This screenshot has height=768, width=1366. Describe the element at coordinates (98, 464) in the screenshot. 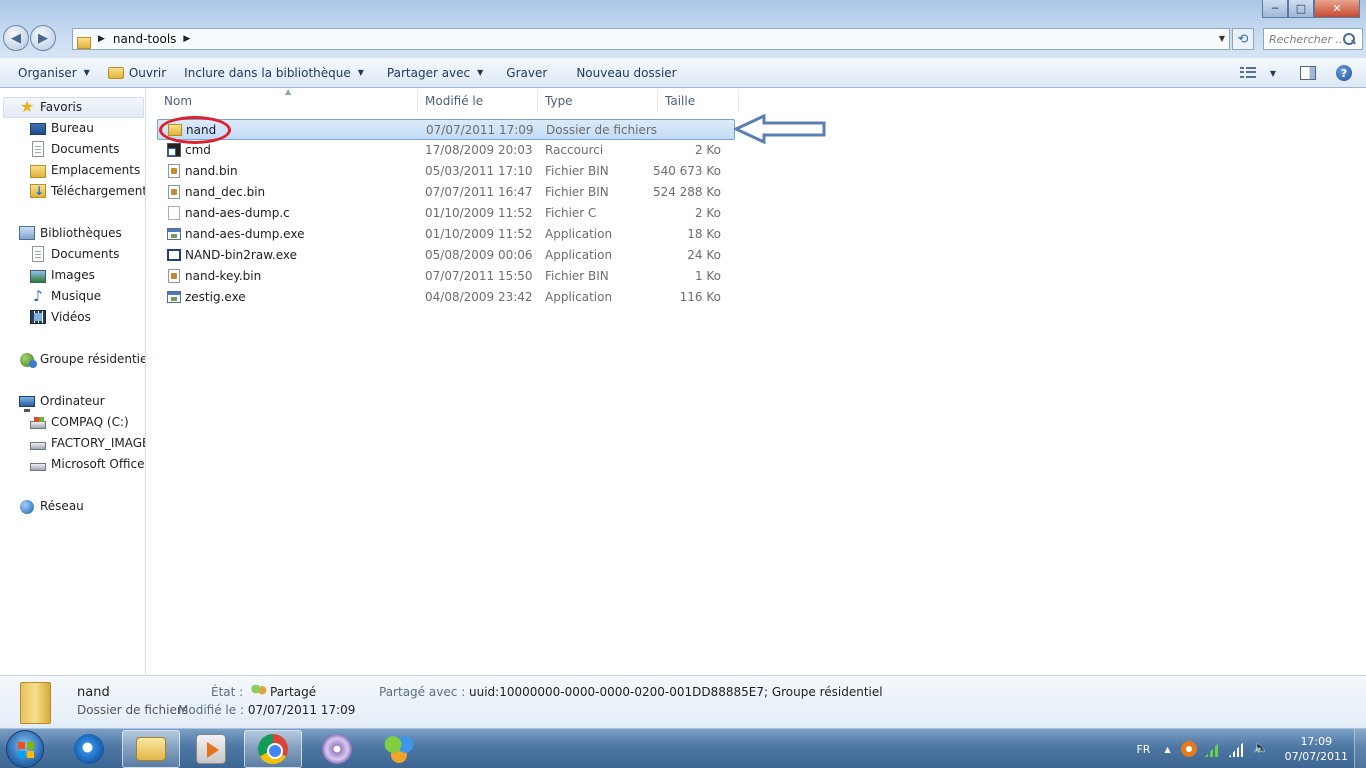

I see `sidebar-item-label: Microsoft Office D` at that location.